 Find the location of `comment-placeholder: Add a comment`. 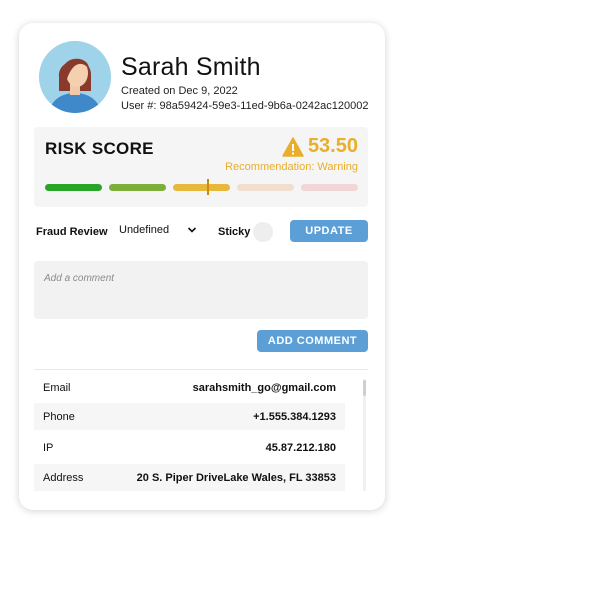

comment-placeholder: Add a comment is located at coordinates (79, 278).